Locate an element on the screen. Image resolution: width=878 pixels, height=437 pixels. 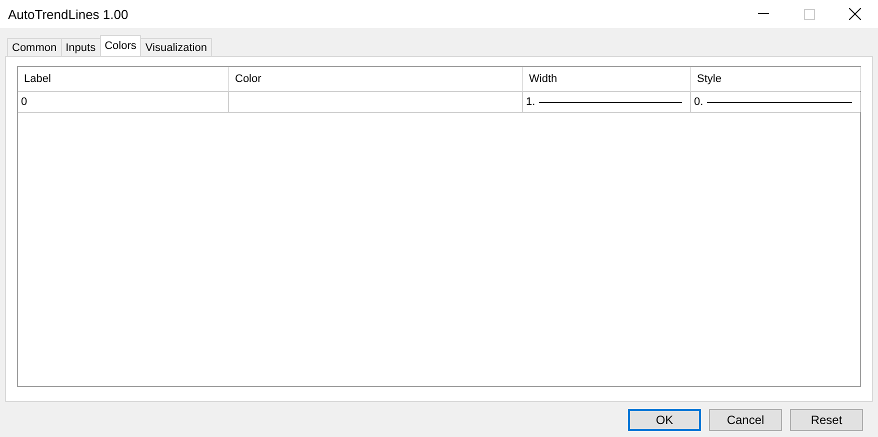
tab: Common is located at coordinates (34, 47).